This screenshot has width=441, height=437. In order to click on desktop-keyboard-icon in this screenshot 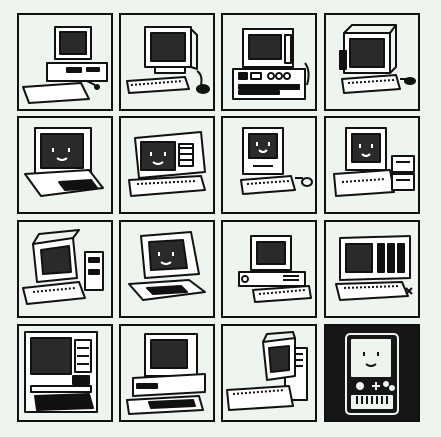, I will do `click(269, 269)`.